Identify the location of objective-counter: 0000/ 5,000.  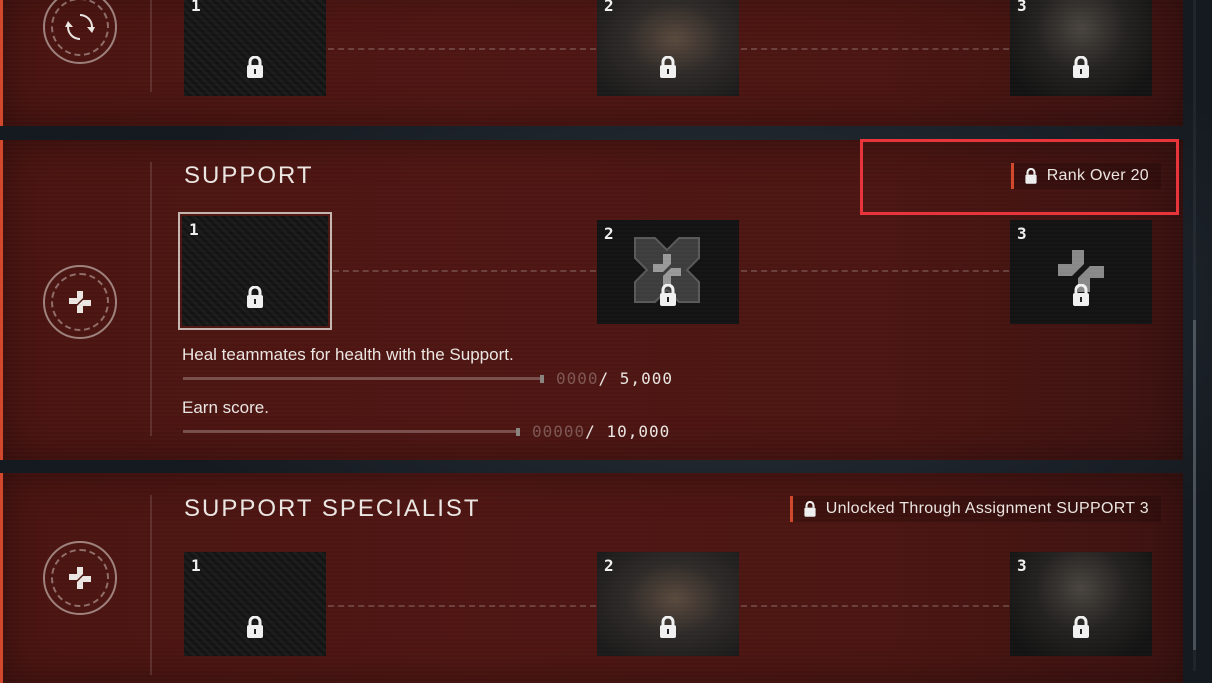
(614, 378).